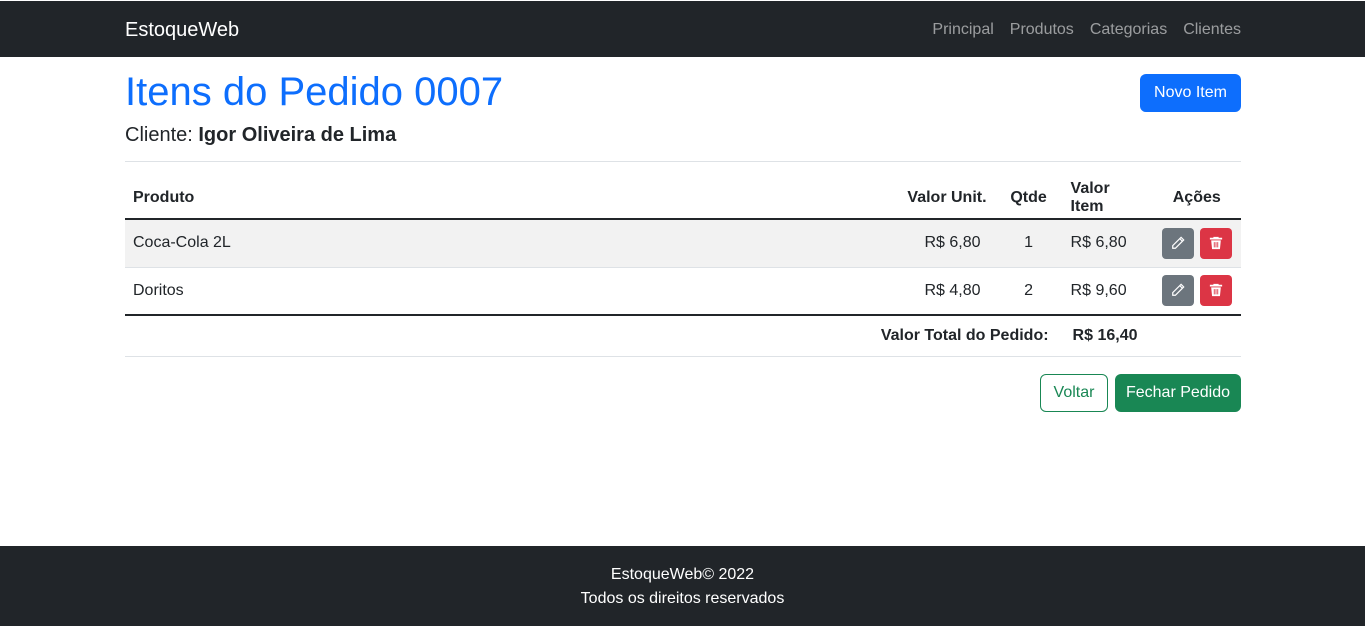  Describe the element at coordinates (496, 291) in the screenshot. I see `cell-produto: Doritos` at that location.